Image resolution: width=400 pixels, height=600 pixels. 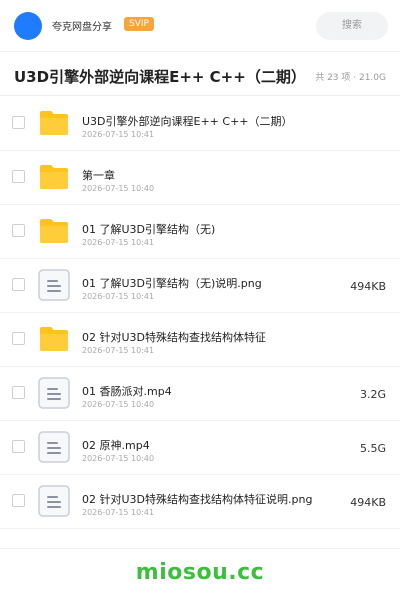 I want to click on file-name: 02 针对U3D特殊结构查找结构体特征说明.png, so click(x=197, y=499).